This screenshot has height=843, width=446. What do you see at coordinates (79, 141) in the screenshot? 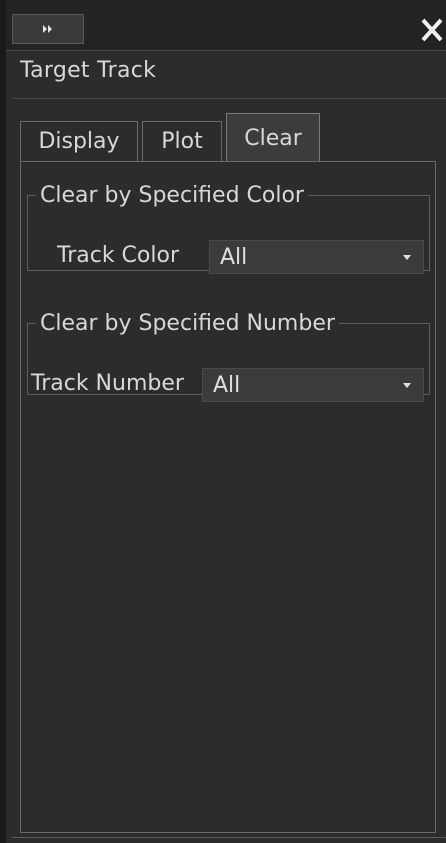
I see `tab-display: Display` at bounding box center [79, 141].